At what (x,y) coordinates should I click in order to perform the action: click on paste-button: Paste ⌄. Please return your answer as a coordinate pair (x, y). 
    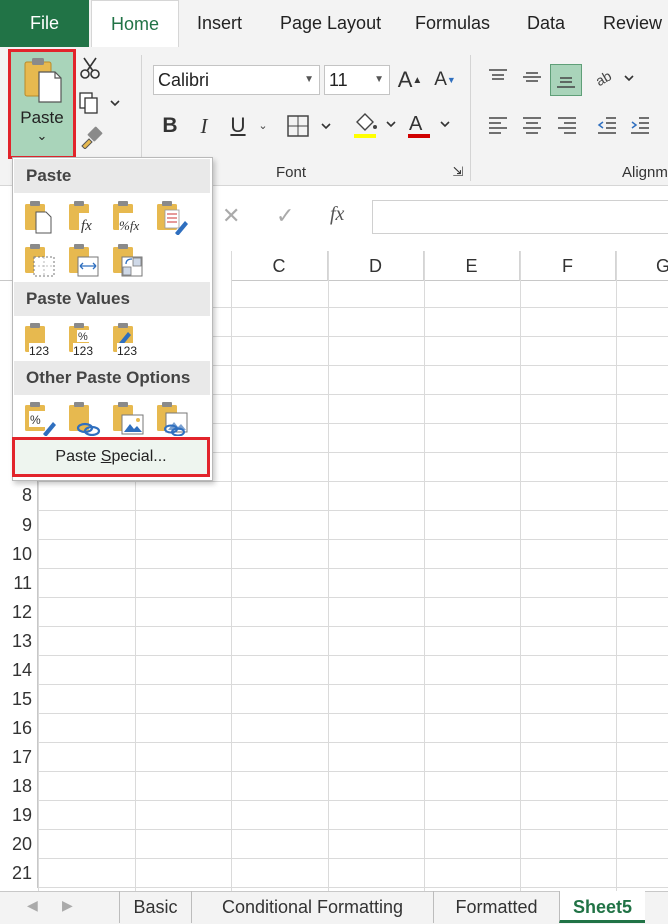
    Looking at the image, I should click on (42, 104).